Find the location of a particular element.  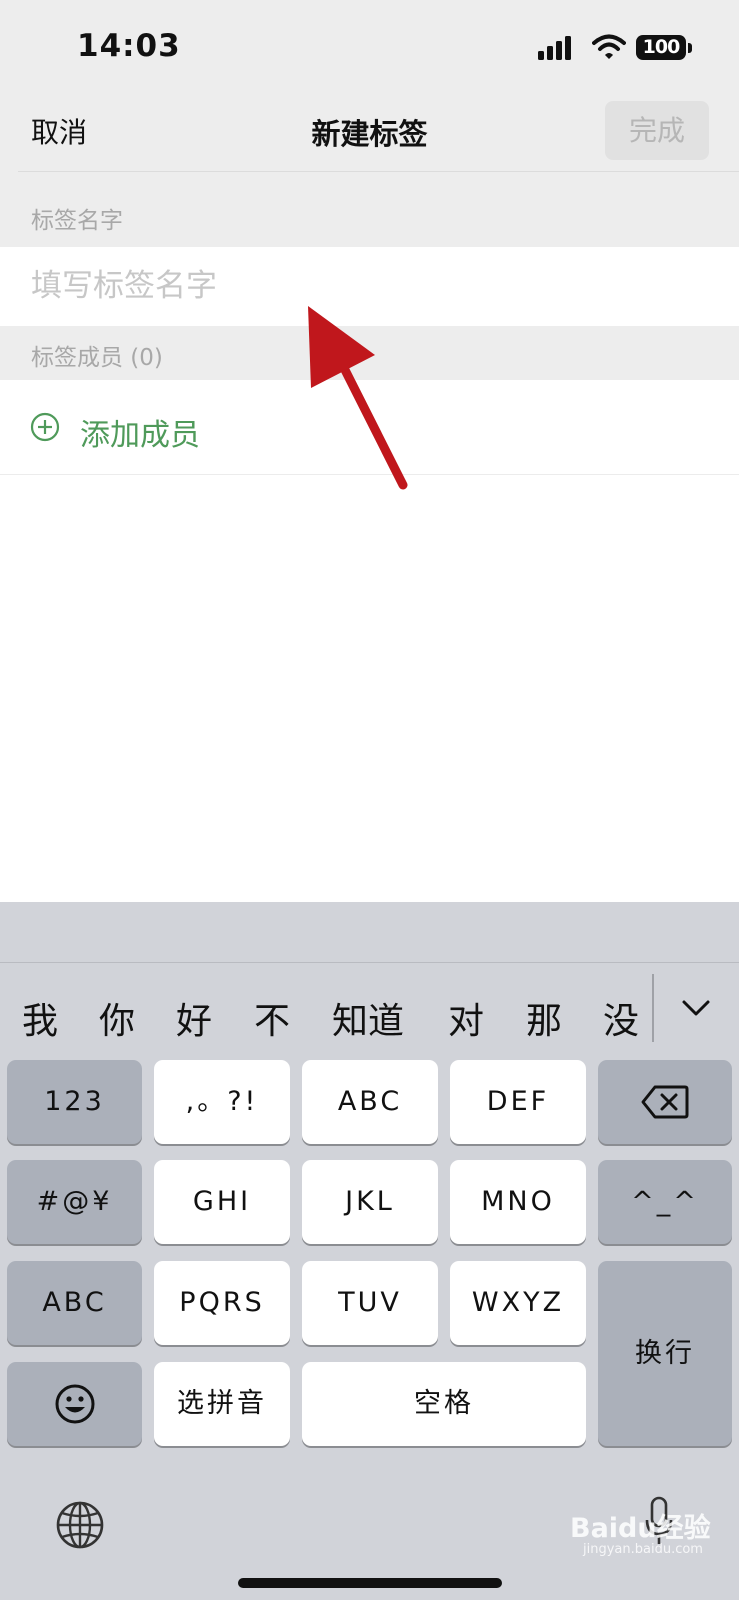

emoji-key is located at coordinates (74, 1404).